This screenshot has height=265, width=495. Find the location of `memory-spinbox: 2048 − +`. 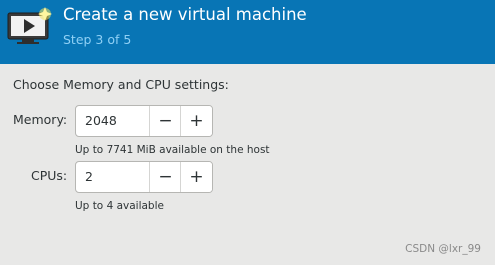

memory-spinbox: 2048 − + is located at coordinates (144, 121).